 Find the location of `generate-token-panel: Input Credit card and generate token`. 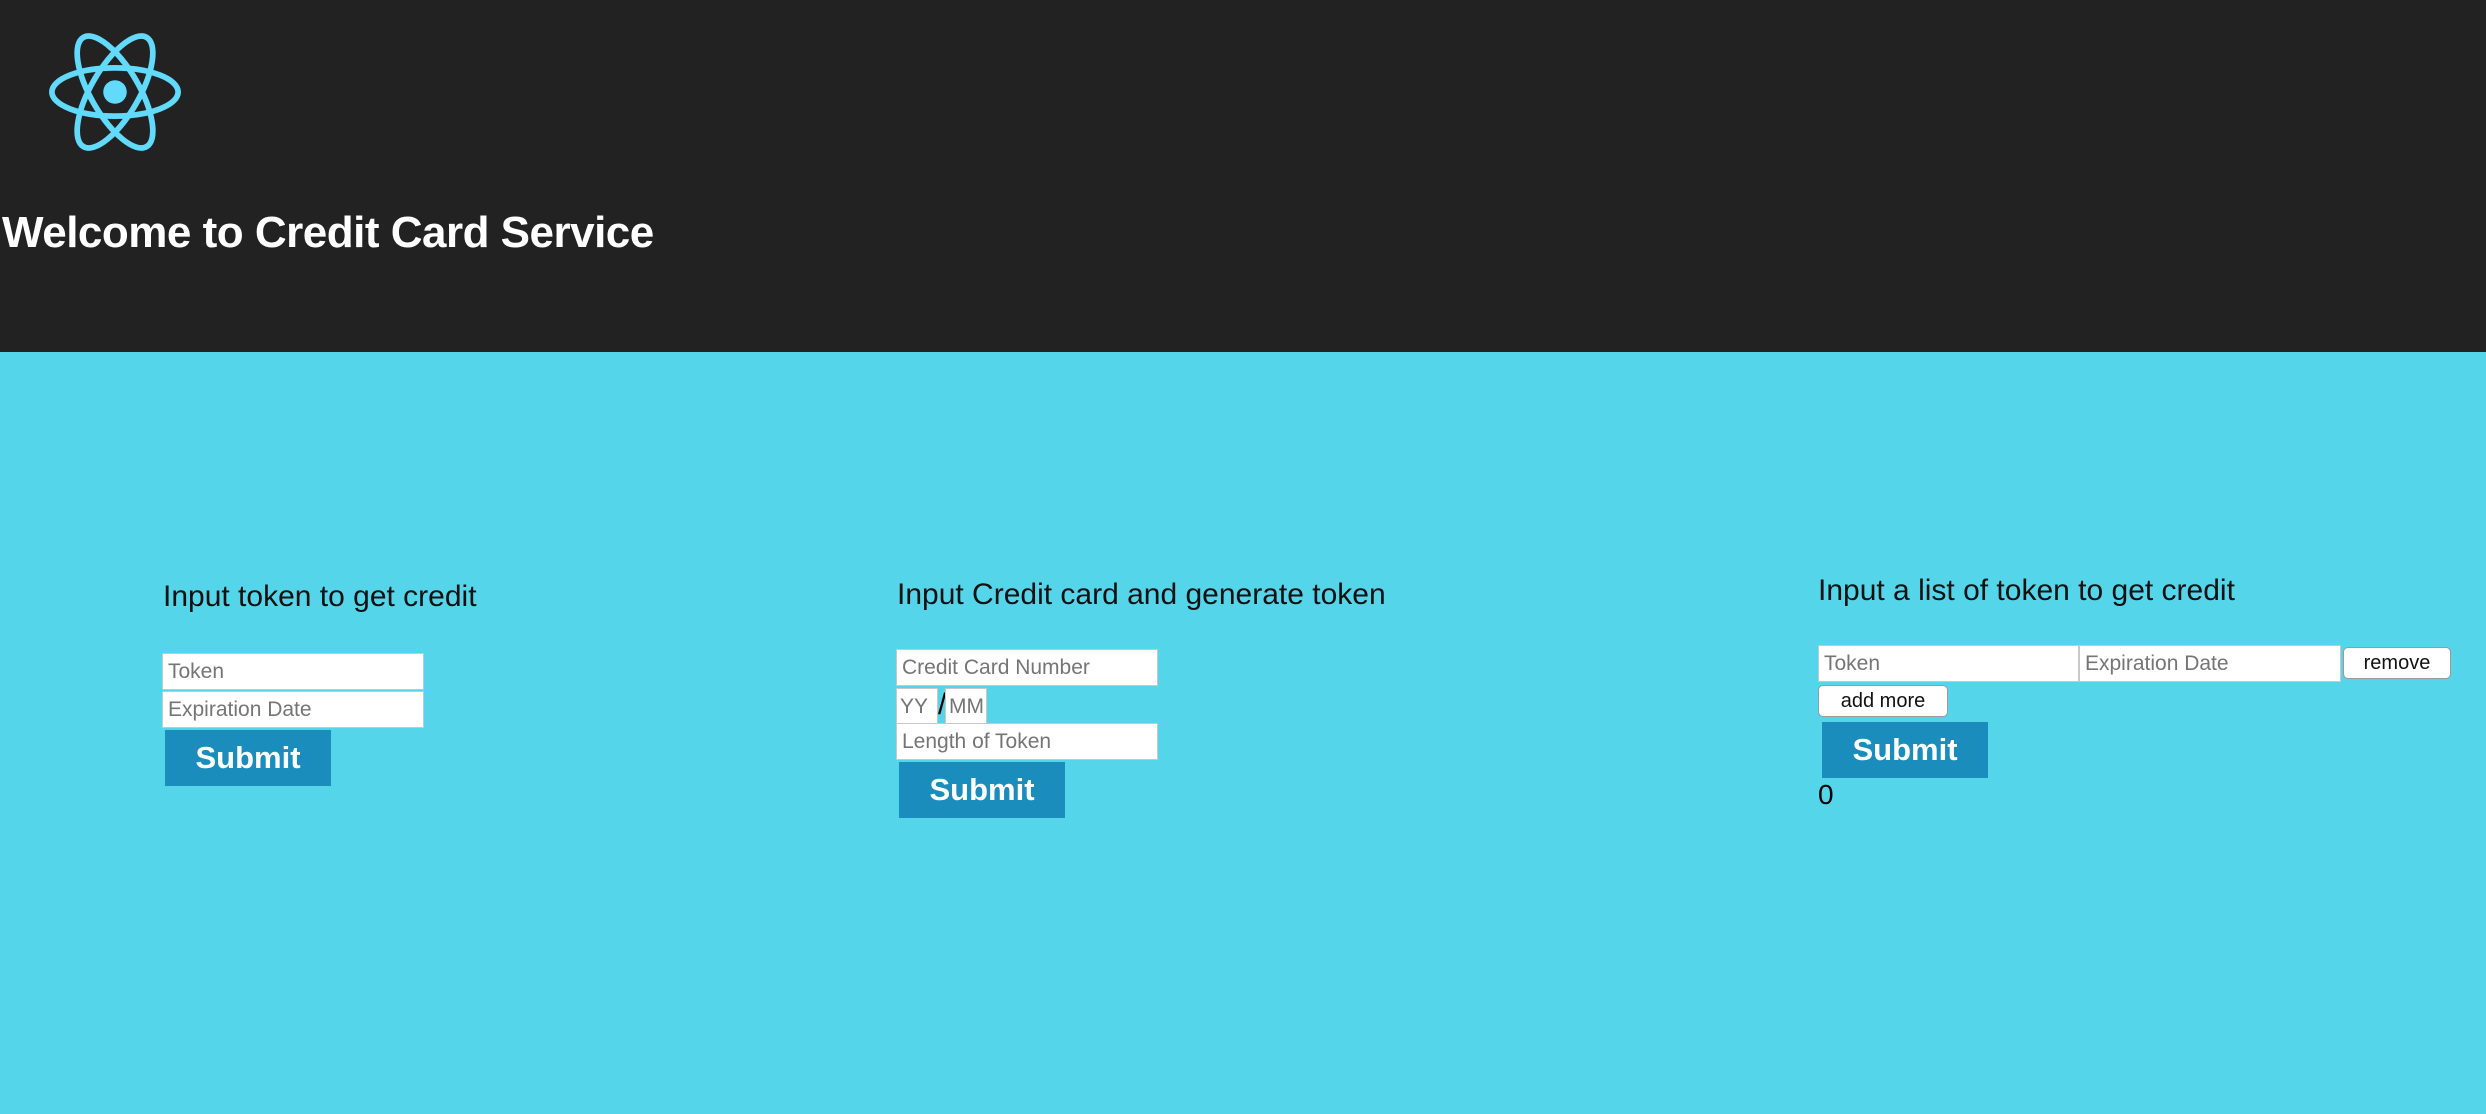

generate-token-panel: Input Credit card and generate token is located at coordinates (1141, 595).